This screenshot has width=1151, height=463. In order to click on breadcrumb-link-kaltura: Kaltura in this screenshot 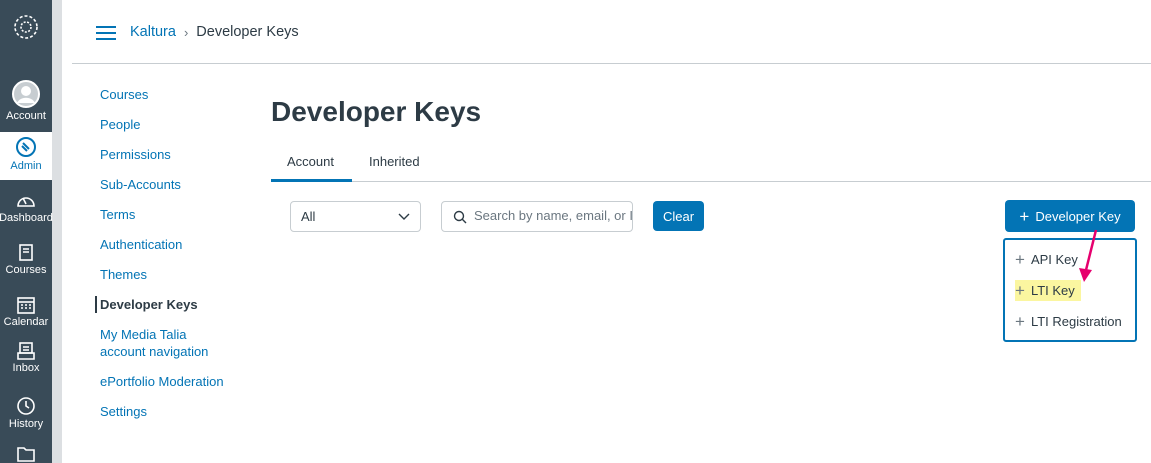, I will do `click(153, 32)`.